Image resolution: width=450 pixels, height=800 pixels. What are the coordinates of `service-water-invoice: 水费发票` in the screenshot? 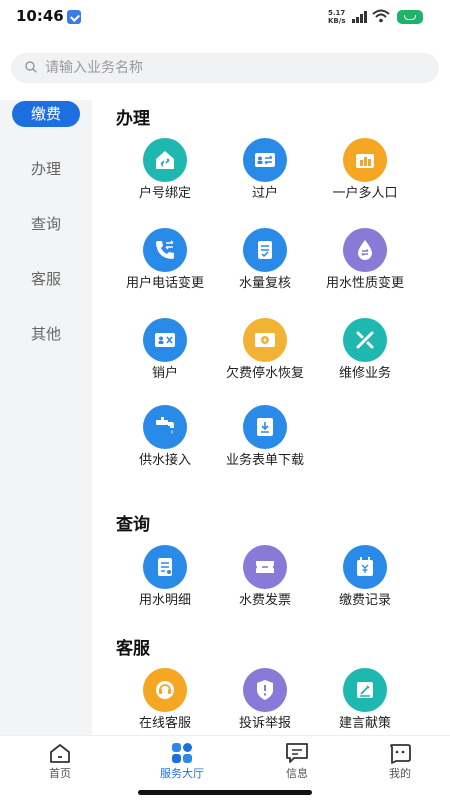 It's located at (265, 580).